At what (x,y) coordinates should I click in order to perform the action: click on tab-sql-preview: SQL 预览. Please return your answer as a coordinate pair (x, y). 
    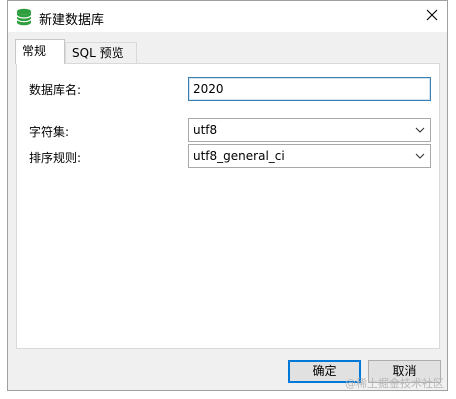
    Looking at the image, I should click on (101, 53).